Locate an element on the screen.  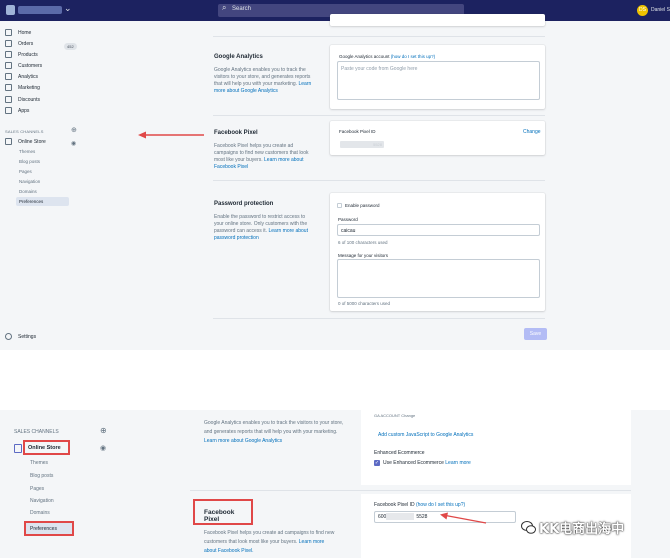
gear-icon is located at coordinates (8, 336).